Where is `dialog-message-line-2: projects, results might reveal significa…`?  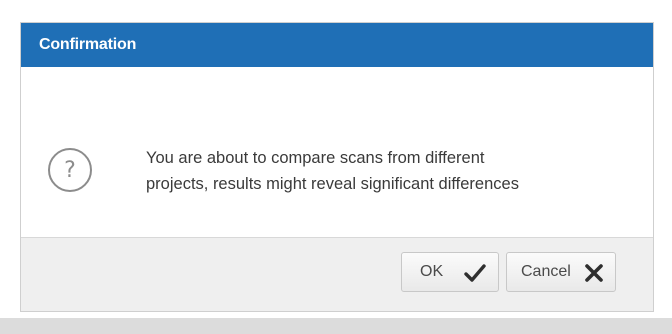 dialog-message-line-2: projects, results might reveal significa… is located at coordinates (332, 184).